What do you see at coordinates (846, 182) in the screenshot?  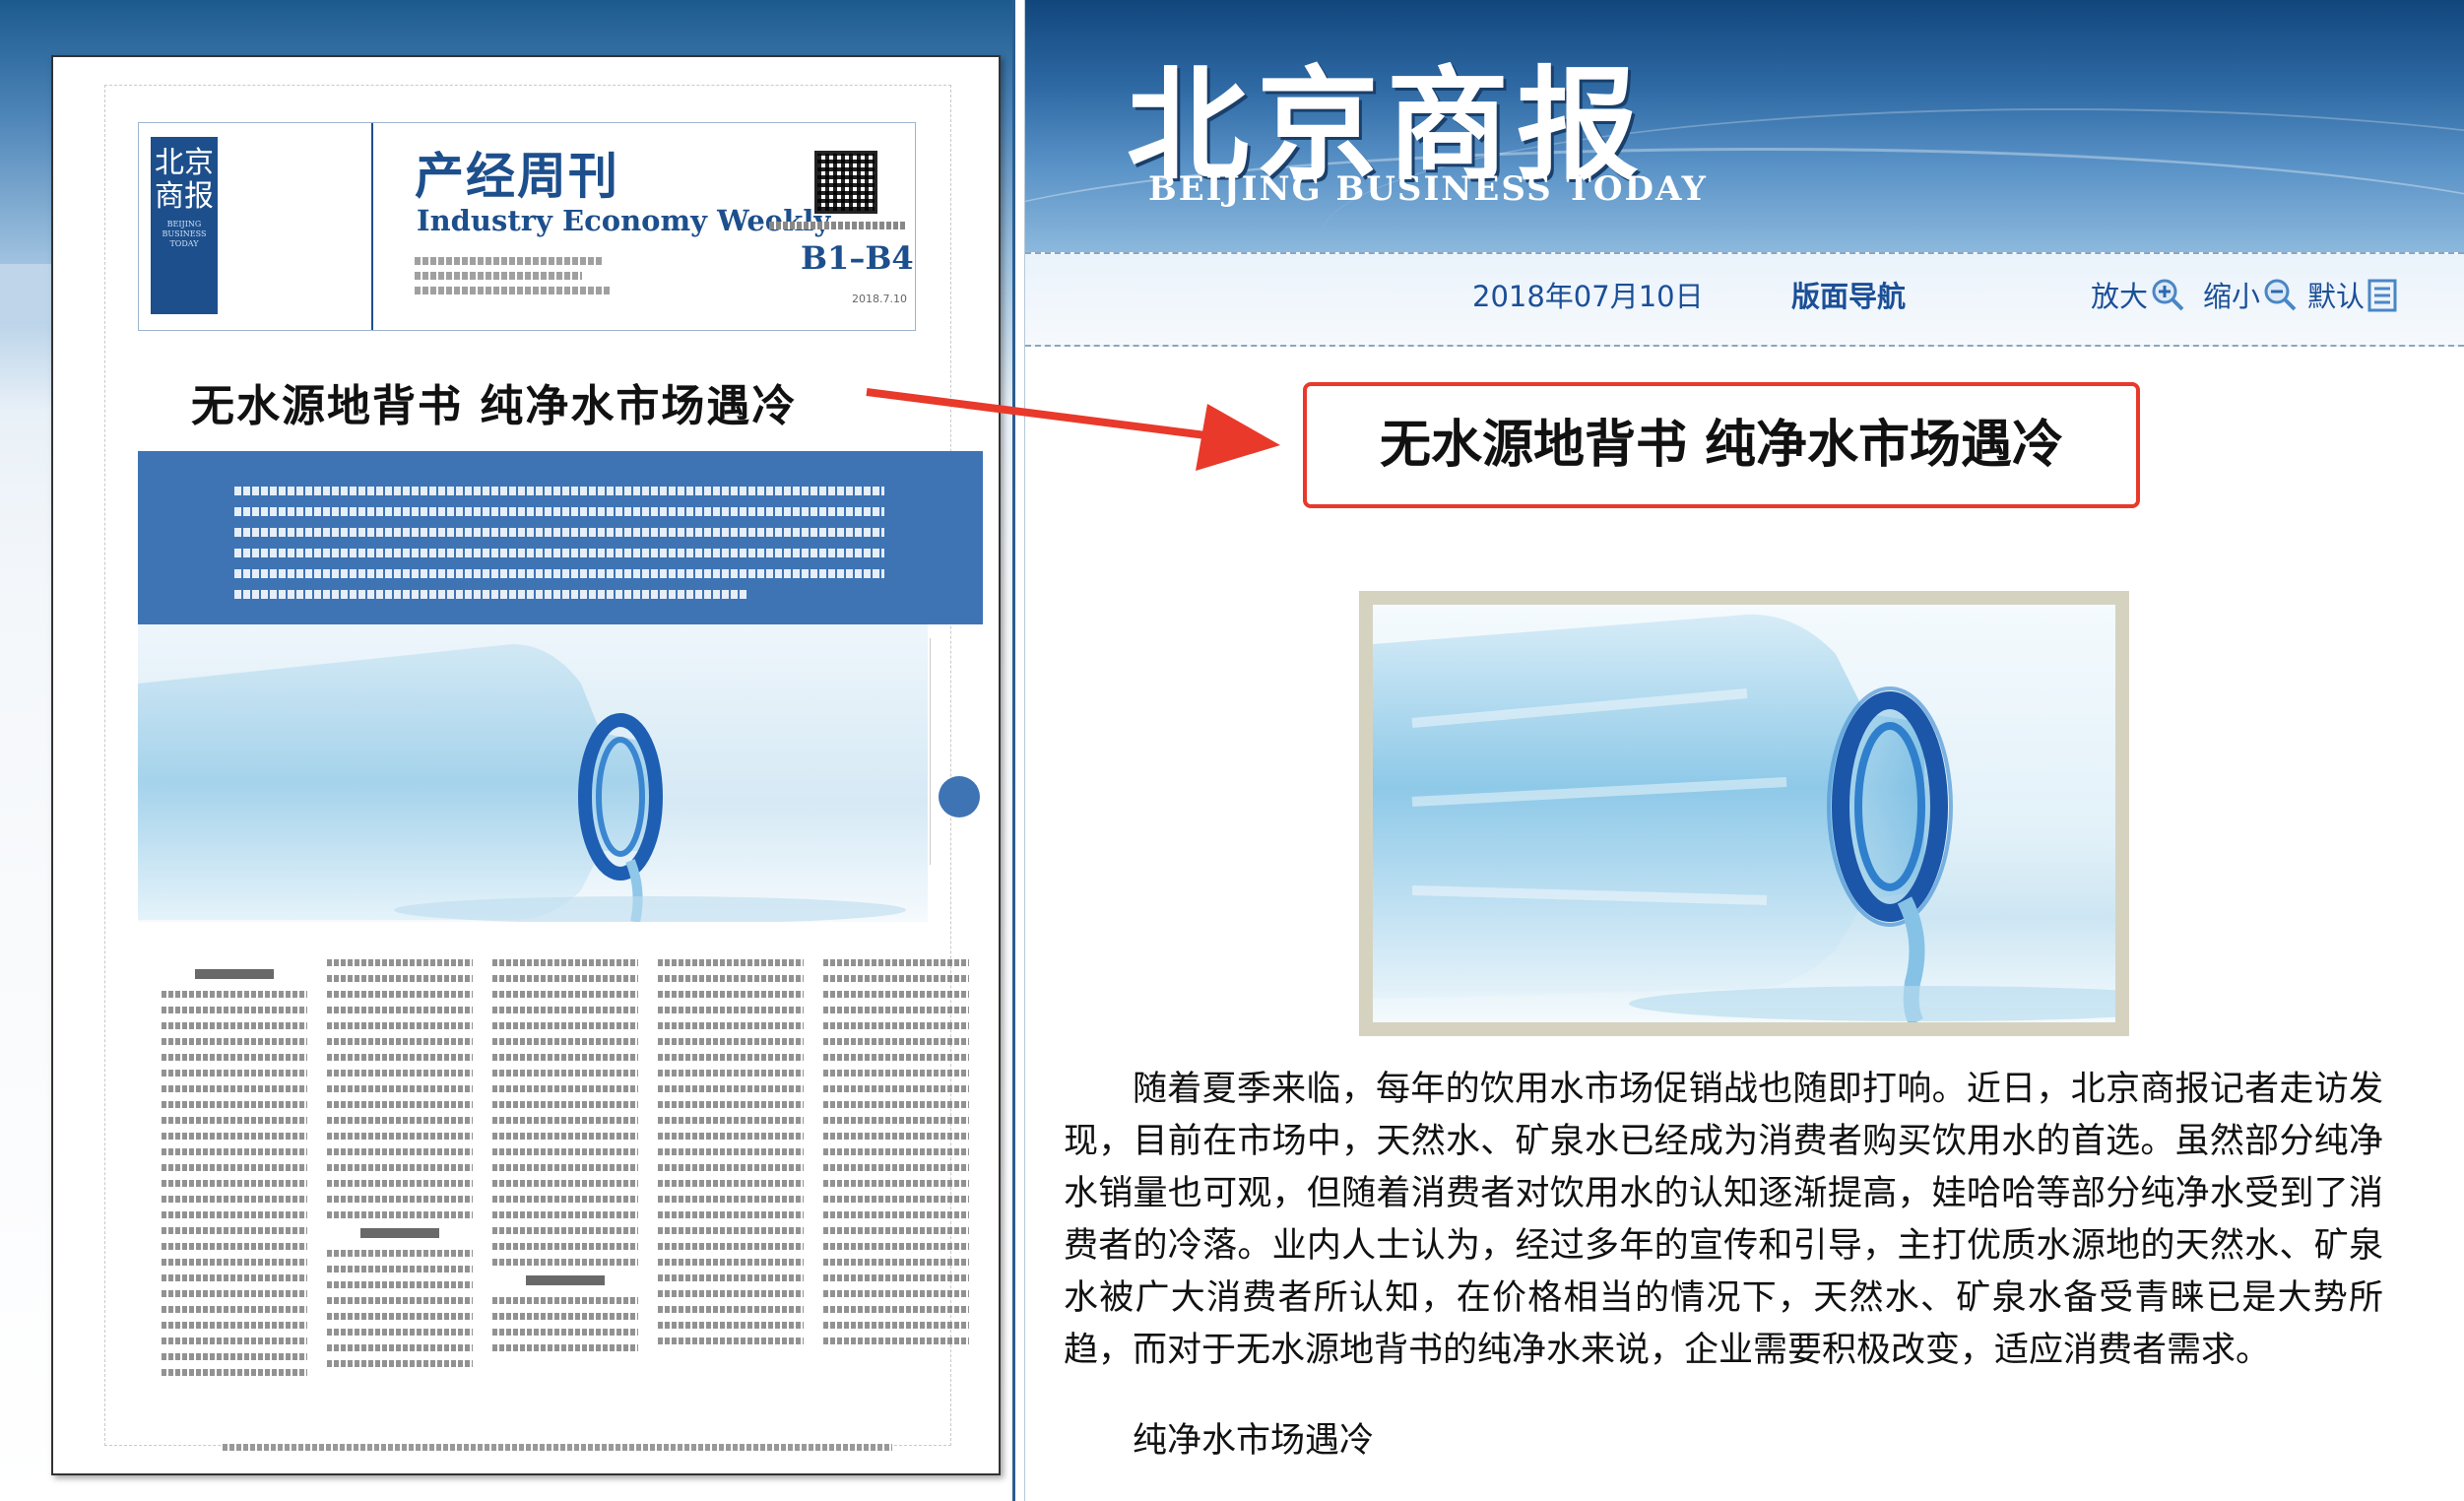 I see `qr-code-icon` at bounding box center [846, 182].